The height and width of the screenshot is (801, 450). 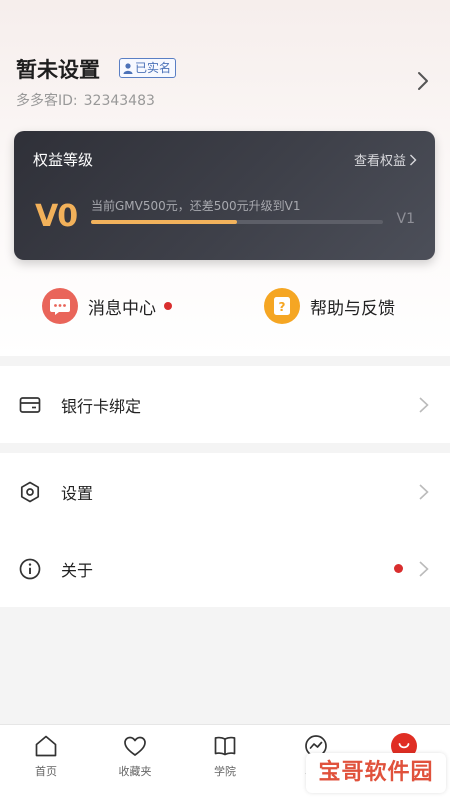 What do you see at coordinates (135, 771) in the screenshot?
I see `tab-favorites-label: 收藏夹` at bounding box center [135, 771].